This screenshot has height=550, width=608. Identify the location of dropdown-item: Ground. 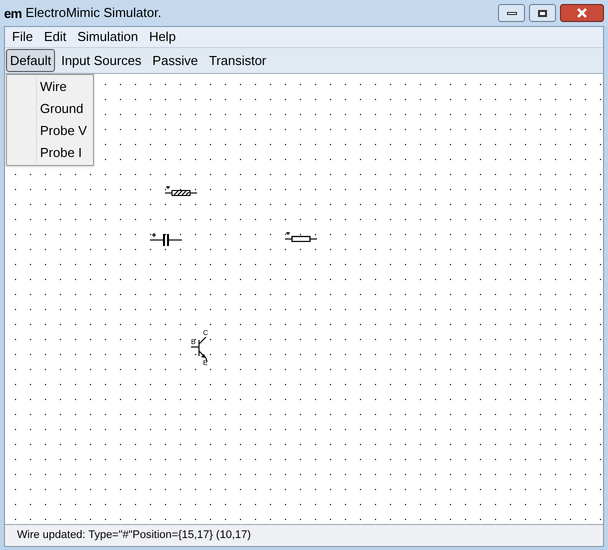
(50, 109).